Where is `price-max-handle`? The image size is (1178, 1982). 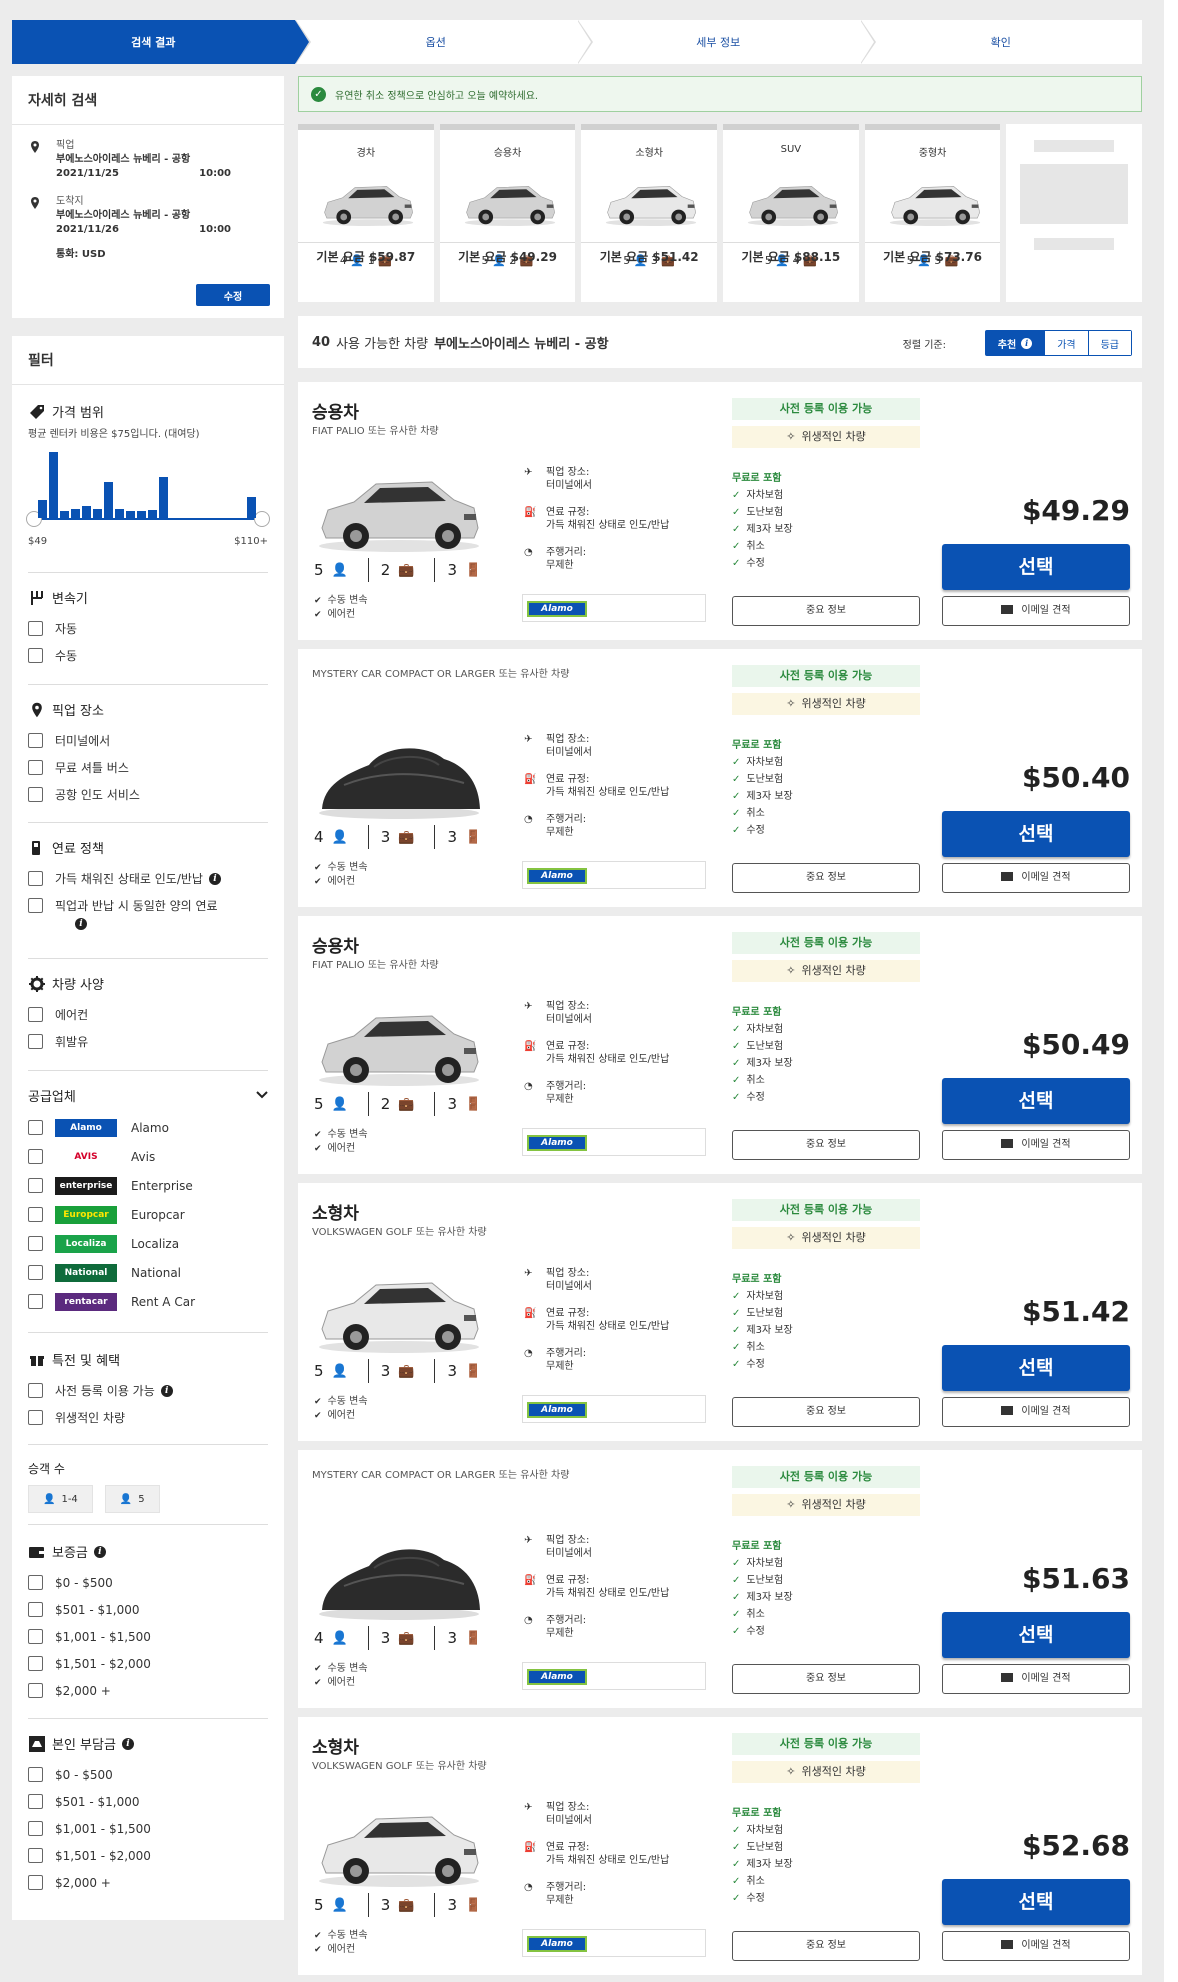 price-max-handle is located at coordinates (262, 519).